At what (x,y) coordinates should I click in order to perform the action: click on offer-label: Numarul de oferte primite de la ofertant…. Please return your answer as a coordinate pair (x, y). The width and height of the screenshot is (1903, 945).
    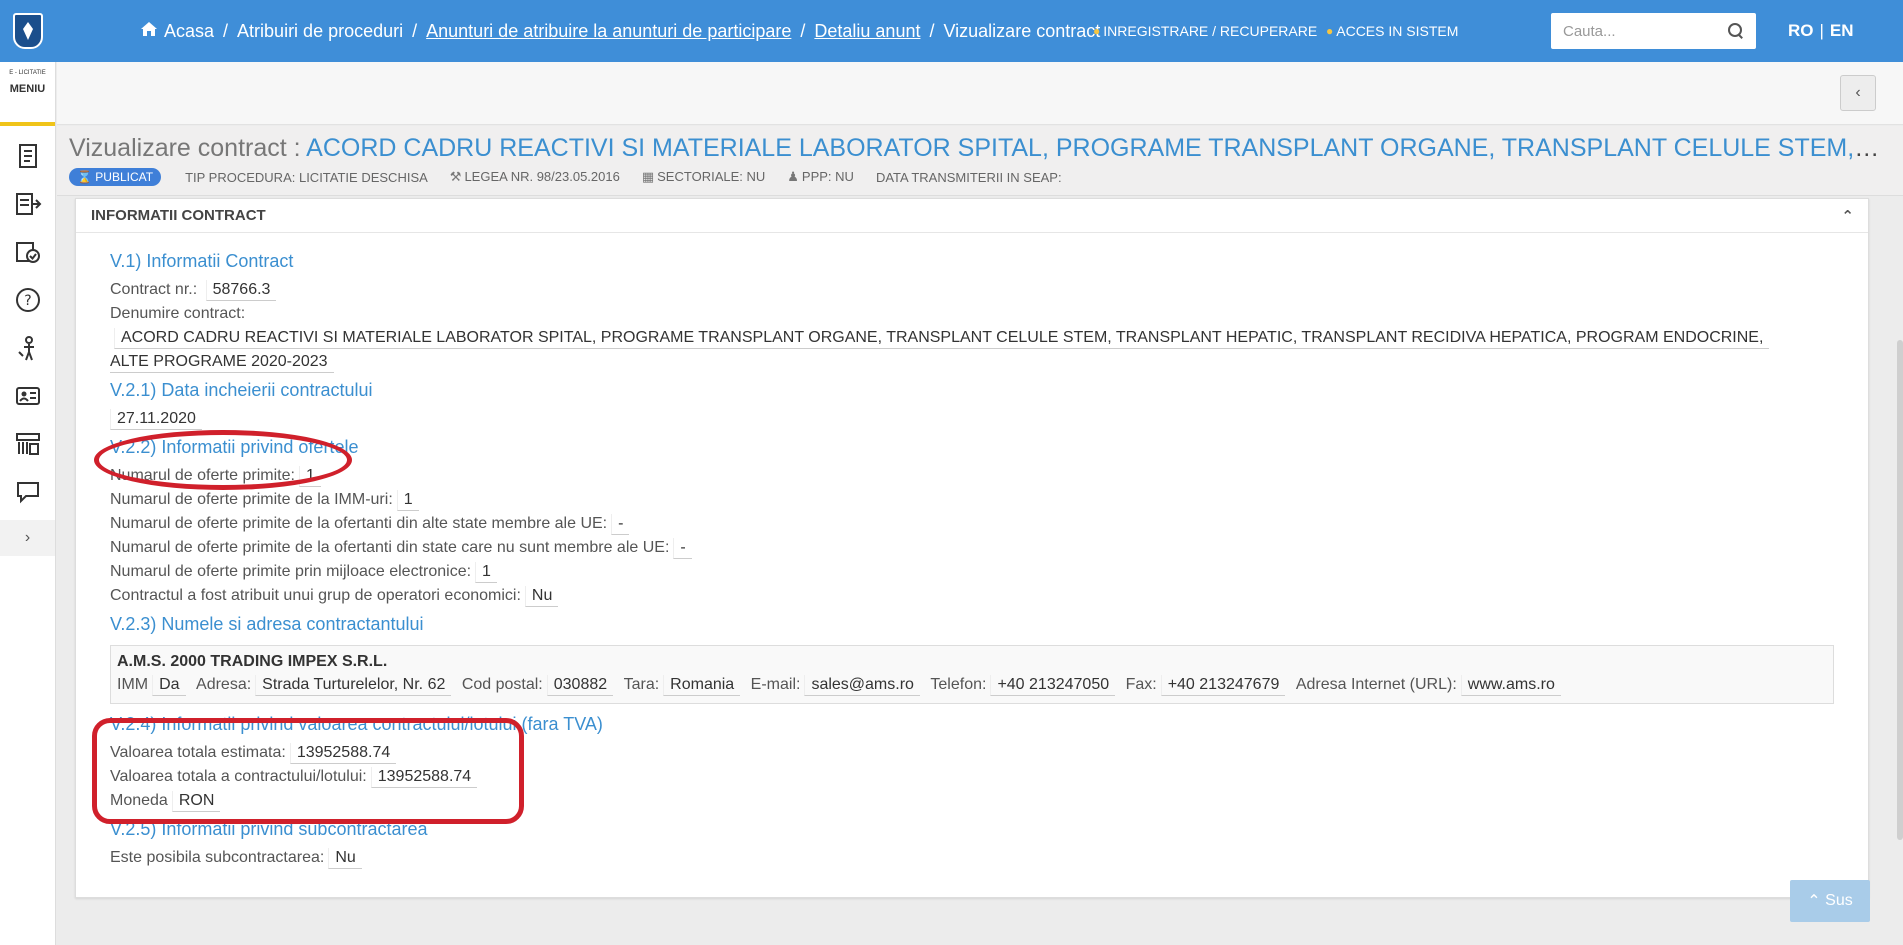
    Looking at the image, I should click on (359, 523).